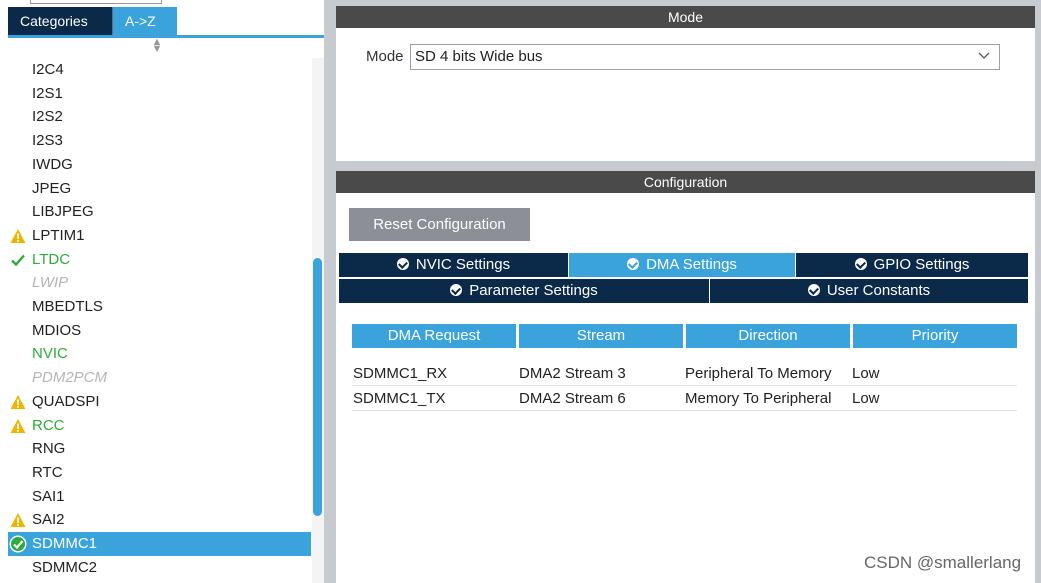  Describe the element at coordinates (159, 426) in the screenshot. I see `sidebar-item-rcc: RCC` at that location.